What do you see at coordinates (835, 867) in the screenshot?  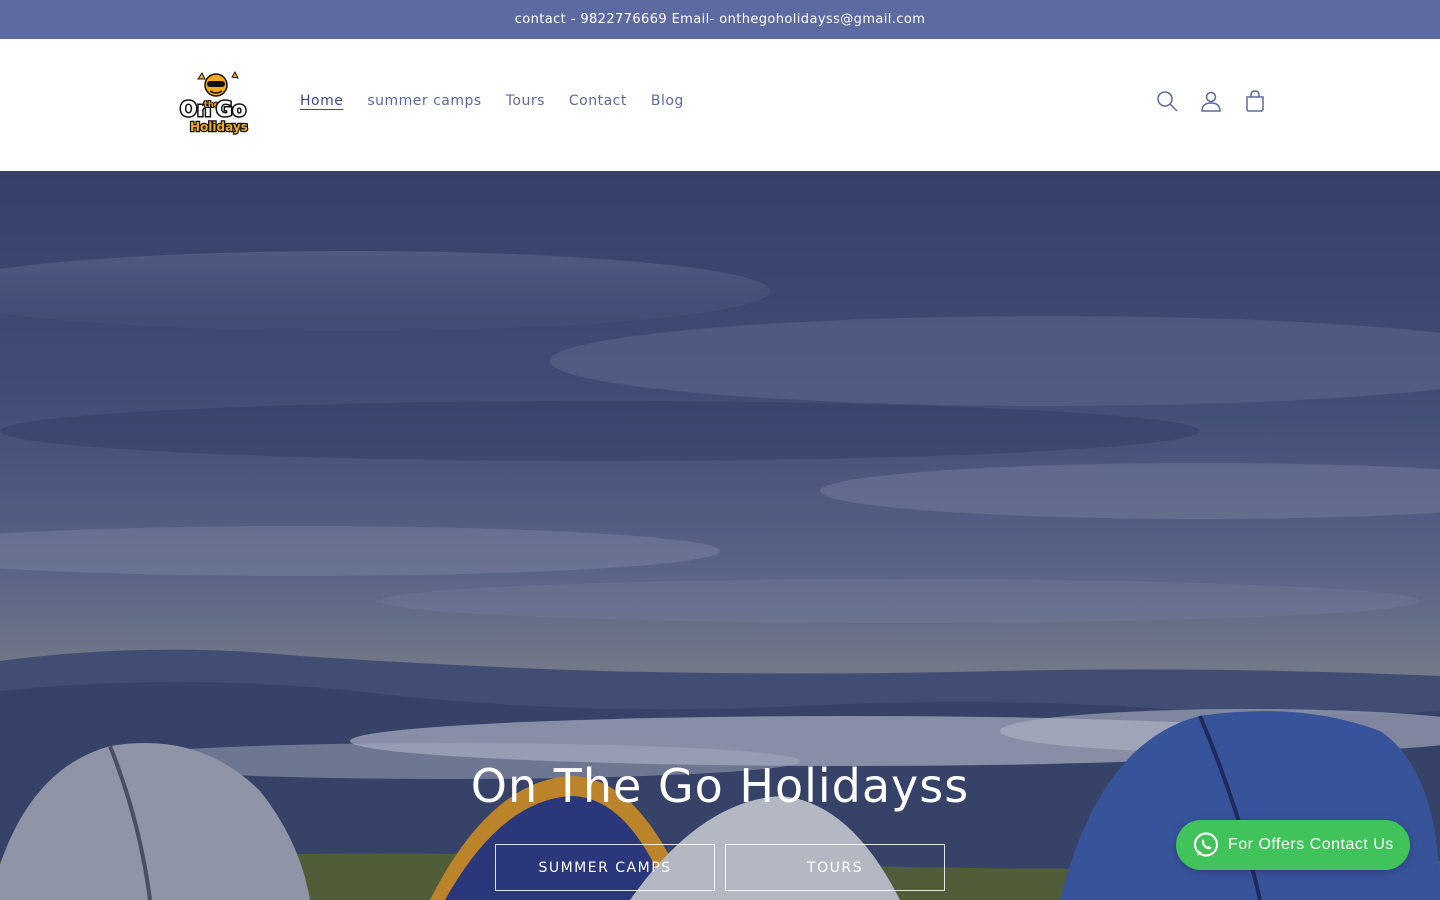 I see `tours-button: TOURS` at bounding box center [835, 867].